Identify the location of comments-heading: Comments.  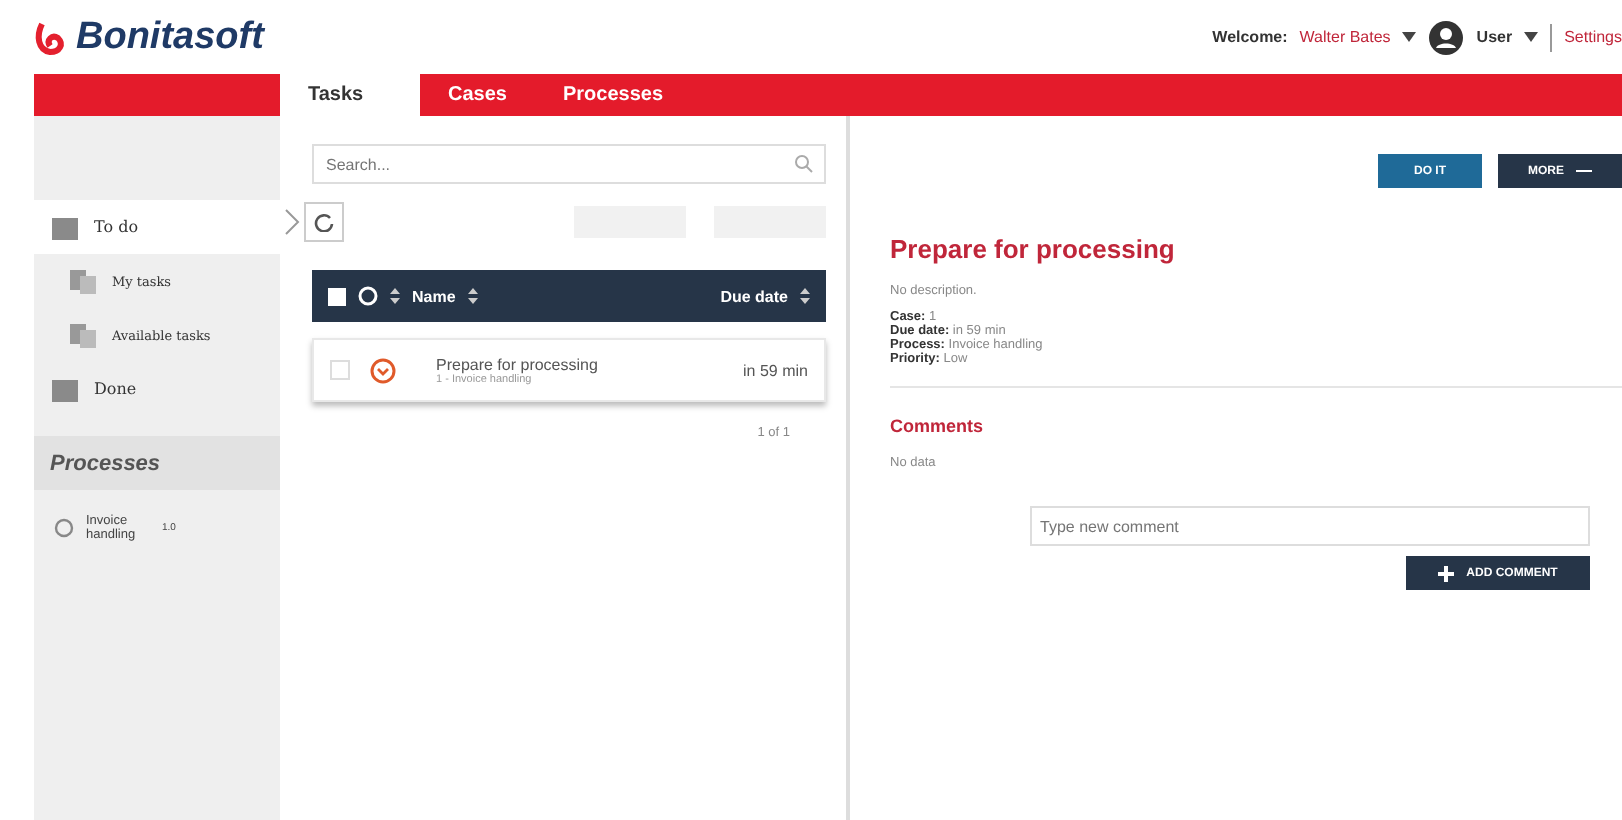
(938, 426).